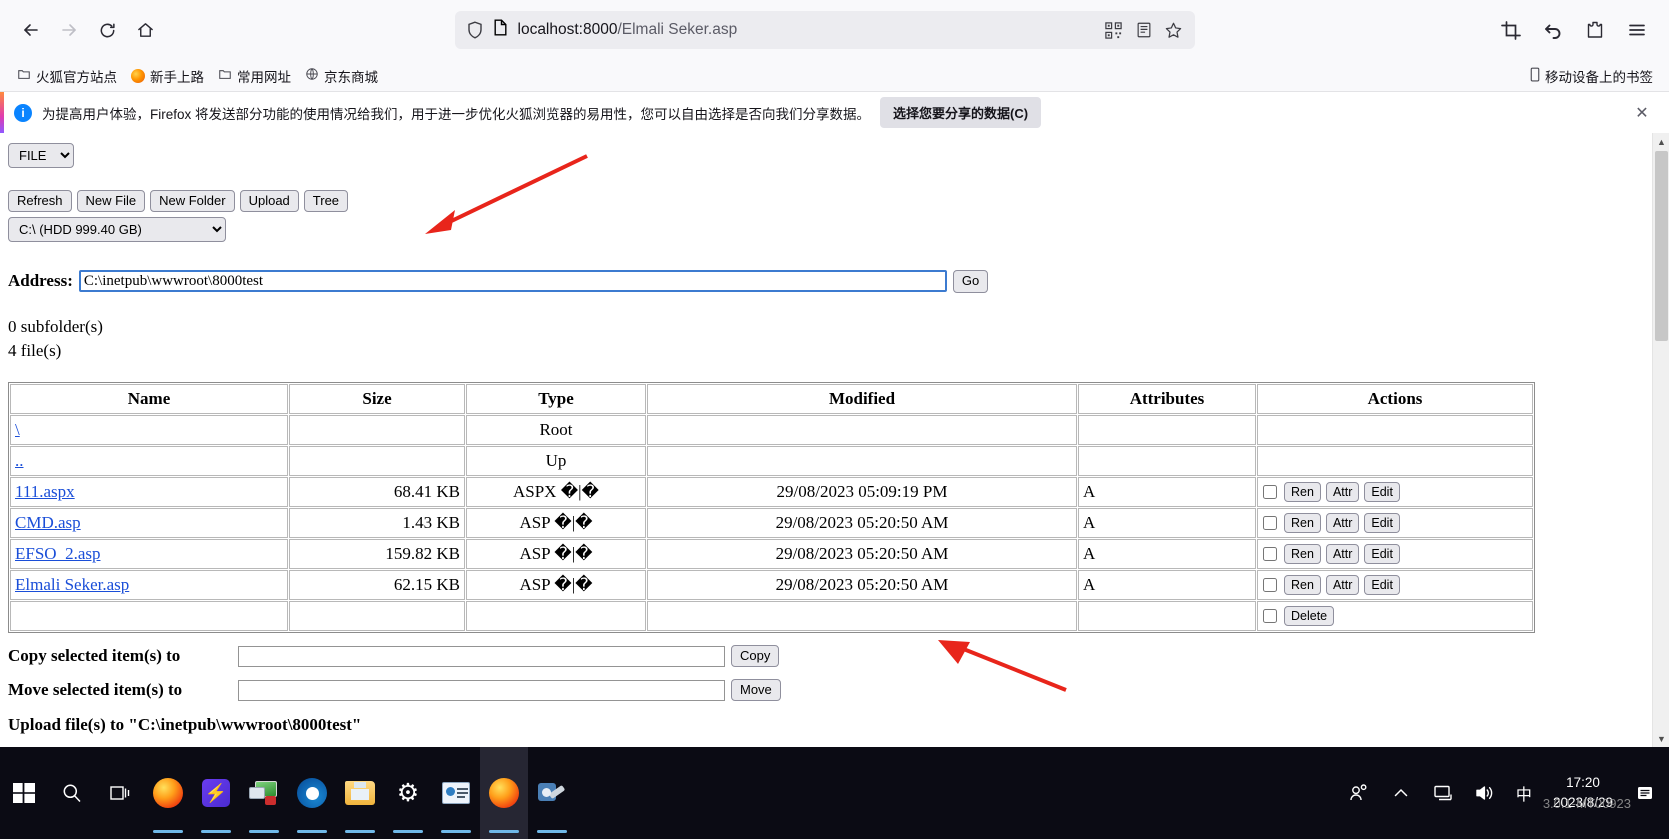 The height and width of the screenshot is (839, 1669). I want to click on file-link: Elmali Seker.asp, so click(72, 584).